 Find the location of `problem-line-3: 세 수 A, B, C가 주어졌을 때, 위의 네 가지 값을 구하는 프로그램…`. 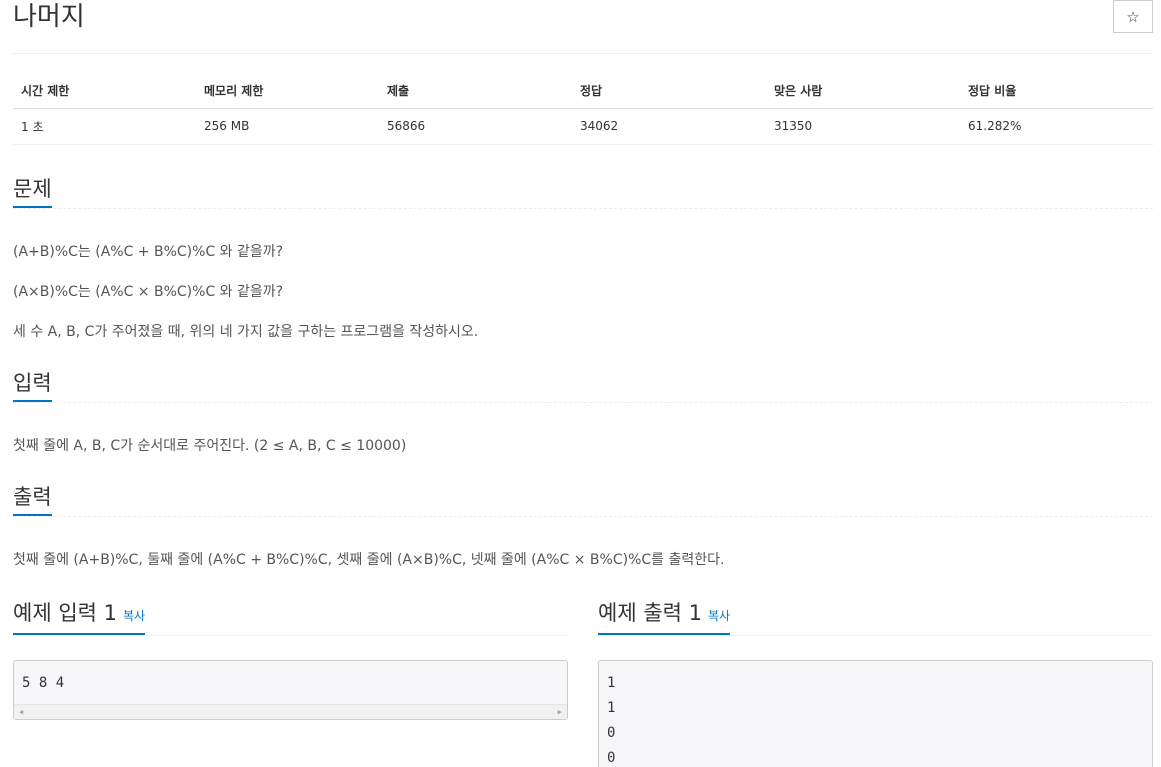

problem-line-3: 세 수 A, B, C가 주어졌을 때, 위의 네 가지 값을 구하는 프로그램… is located at coordinates (246, 332).